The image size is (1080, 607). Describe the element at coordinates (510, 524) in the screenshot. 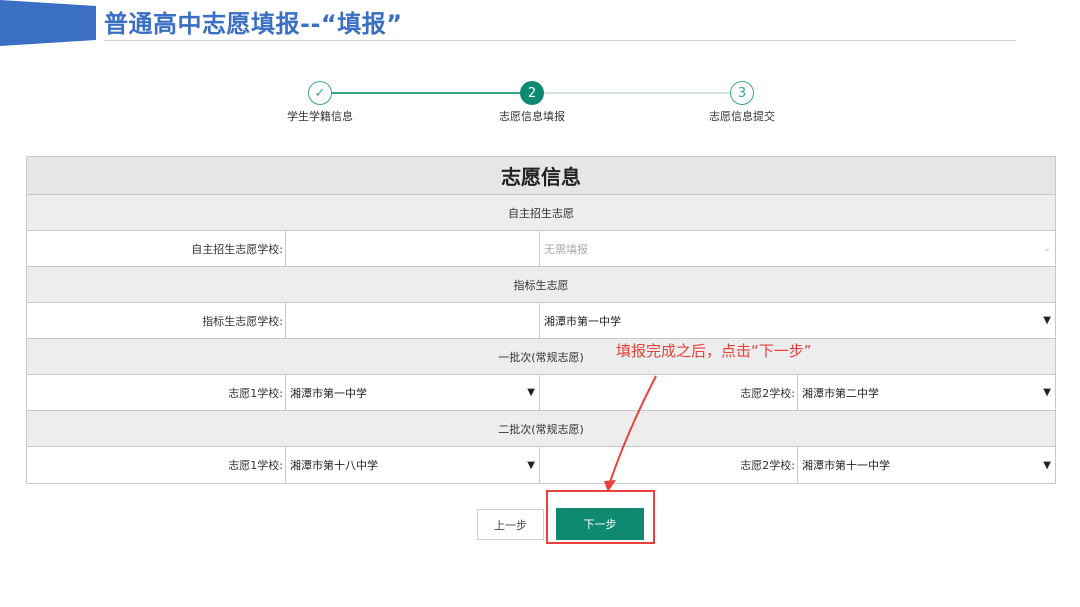

I see `previous-step-button: 上一步` at that location.